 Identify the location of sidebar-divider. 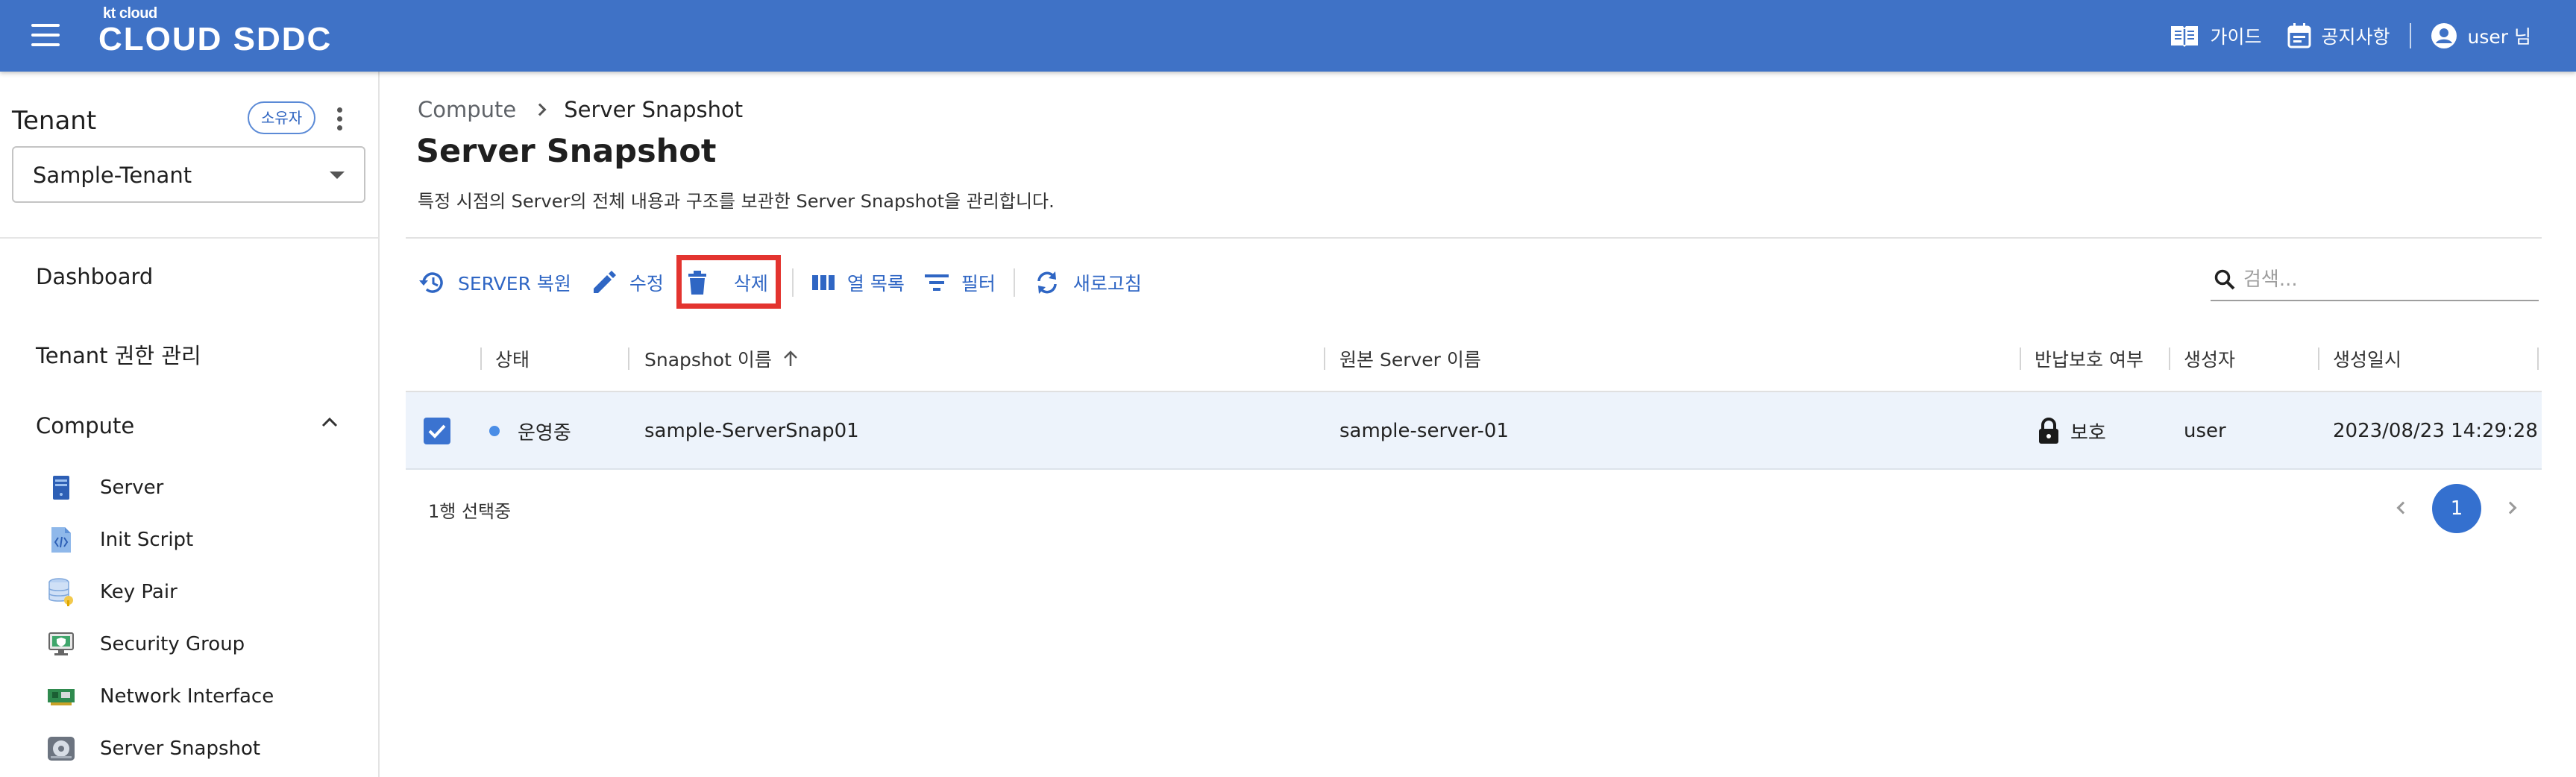
(189, 238).